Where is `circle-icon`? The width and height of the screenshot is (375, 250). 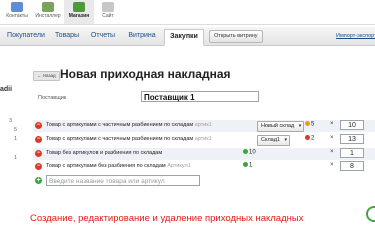 circle-icon is located at coordinates (370, 214).